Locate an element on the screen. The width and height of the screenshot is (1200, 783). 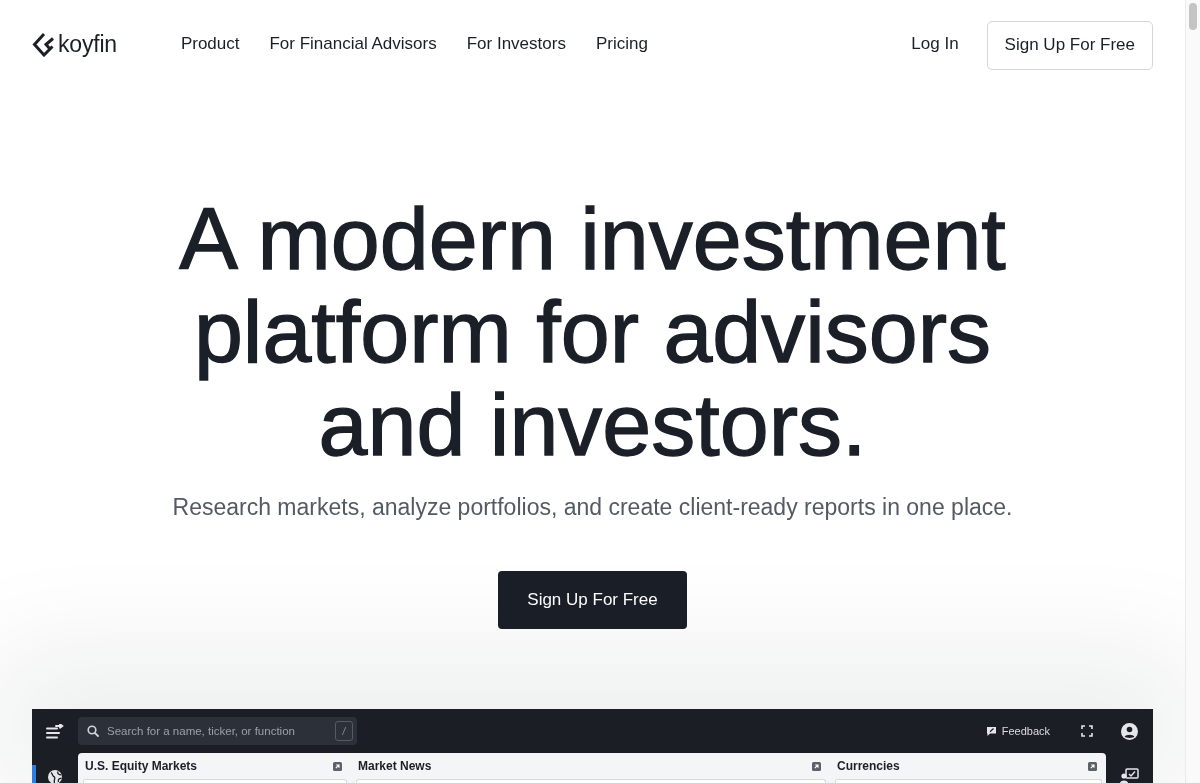
nav-link: Pricing is located at coordinates (621, 44).